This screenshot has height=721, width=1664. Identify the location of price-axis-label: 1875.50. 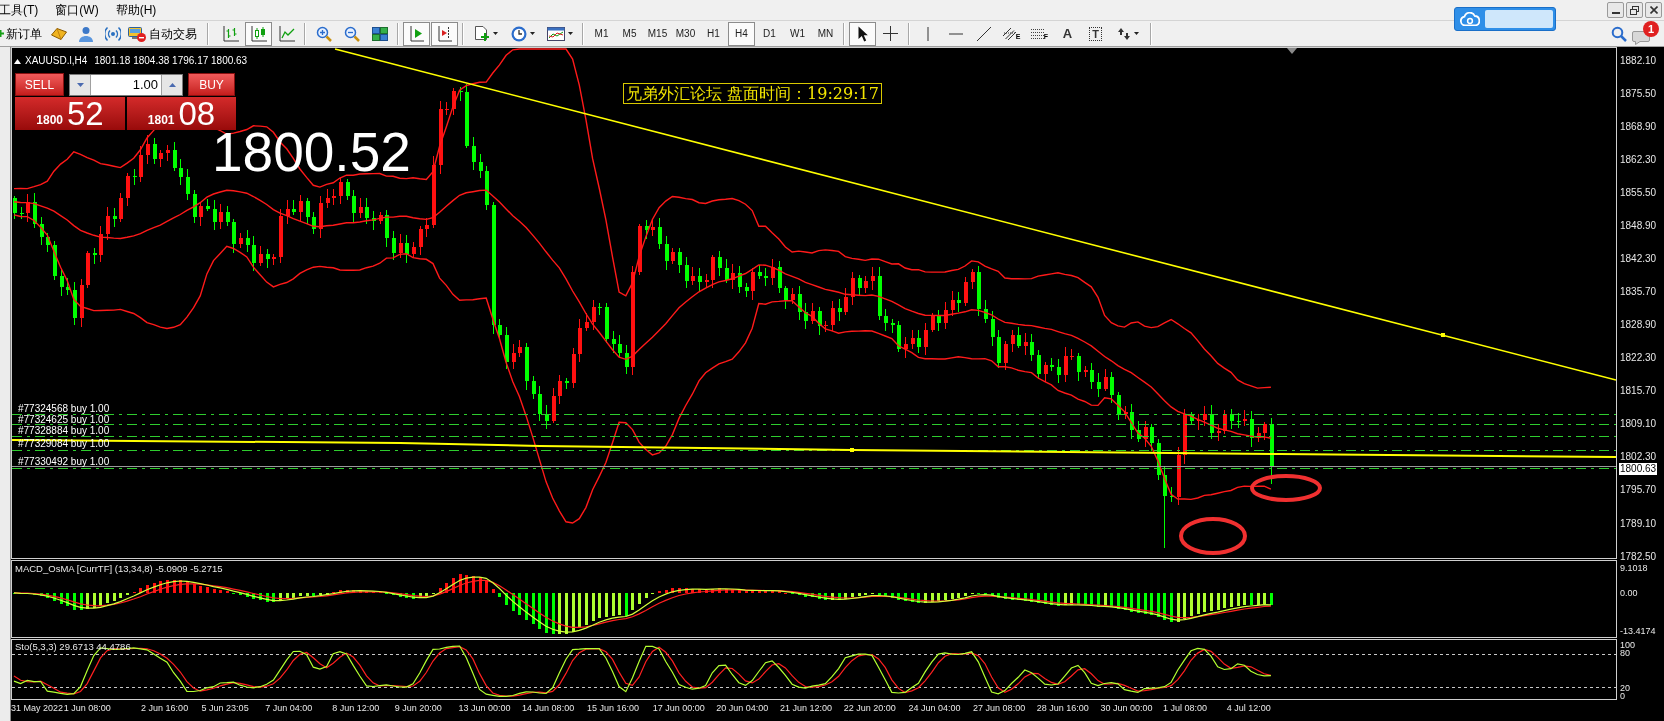
(1638, 93).